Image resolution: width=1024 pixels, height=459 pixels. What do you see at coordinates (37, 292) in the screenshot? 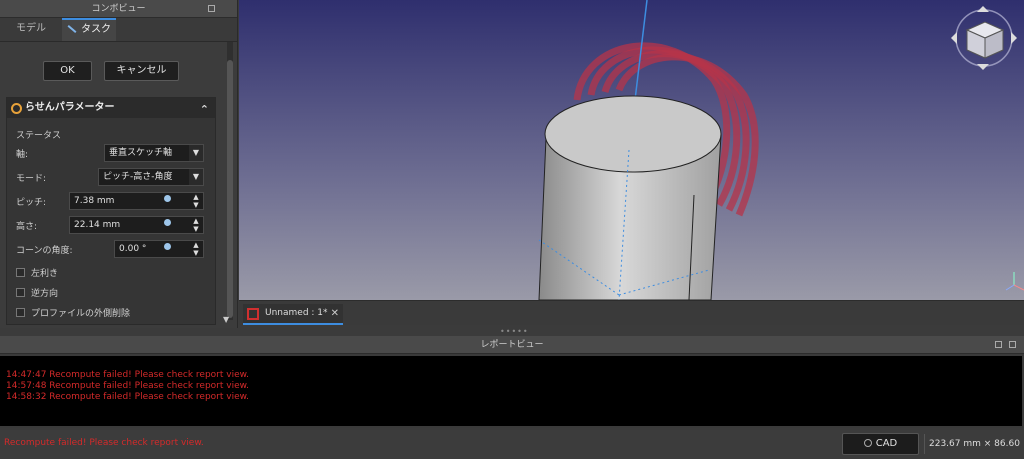
I see `reversed-checkbox: 逆方向` at bounding box center [37, 292].